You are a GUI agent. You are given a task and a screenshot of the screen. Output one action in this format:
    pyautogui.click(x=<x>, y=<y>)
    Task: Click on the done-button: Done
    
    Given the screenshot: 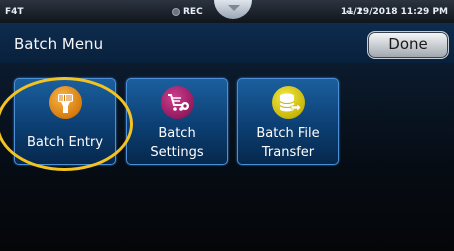 What is the action you would take?
    pyautogui.click(x=408, y=45)
    